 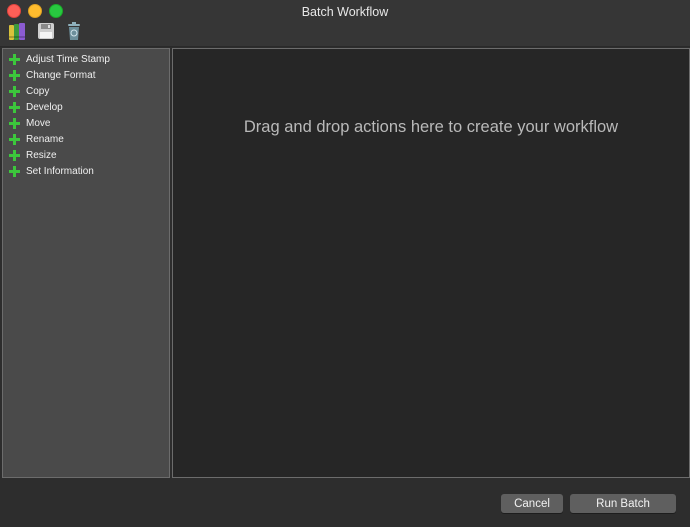 I want to click on action-item-adjust-time-stamp: Adjust Time Stamp, so click(x=86, y=59).